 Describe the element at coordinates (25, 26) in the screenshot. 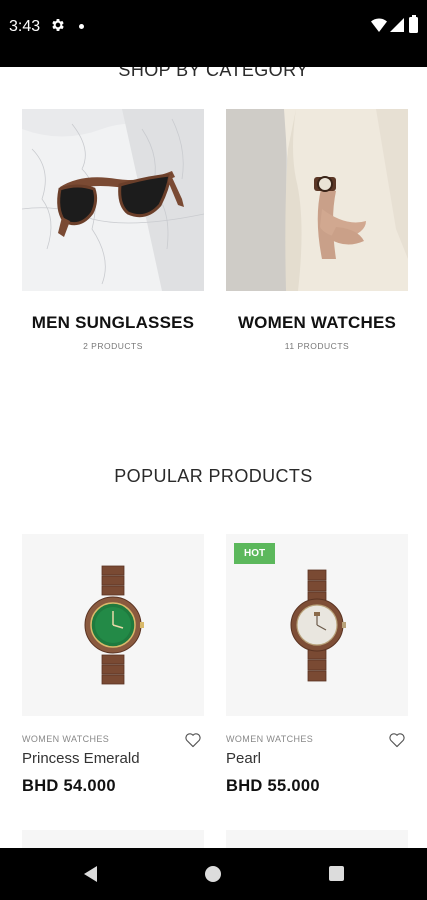

I see `status-time: 3:43` at that location.